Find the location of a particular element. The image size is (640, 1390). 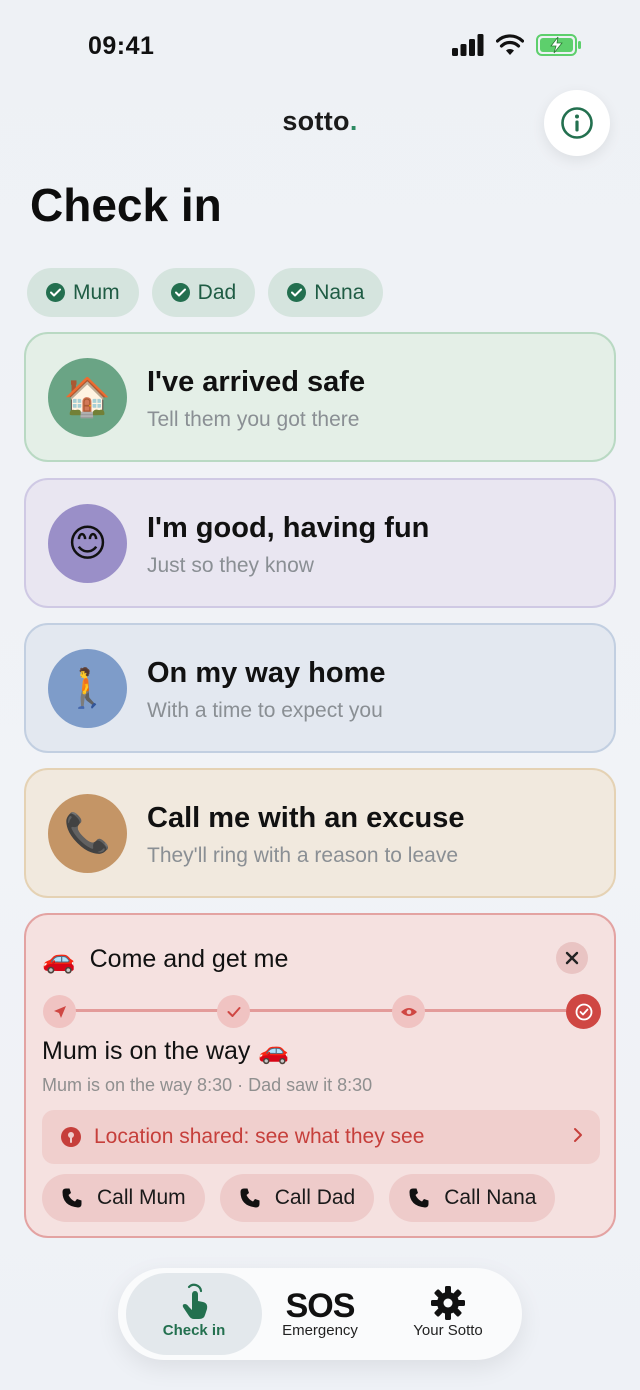

send-icon is located at coordinates (59, 1011).